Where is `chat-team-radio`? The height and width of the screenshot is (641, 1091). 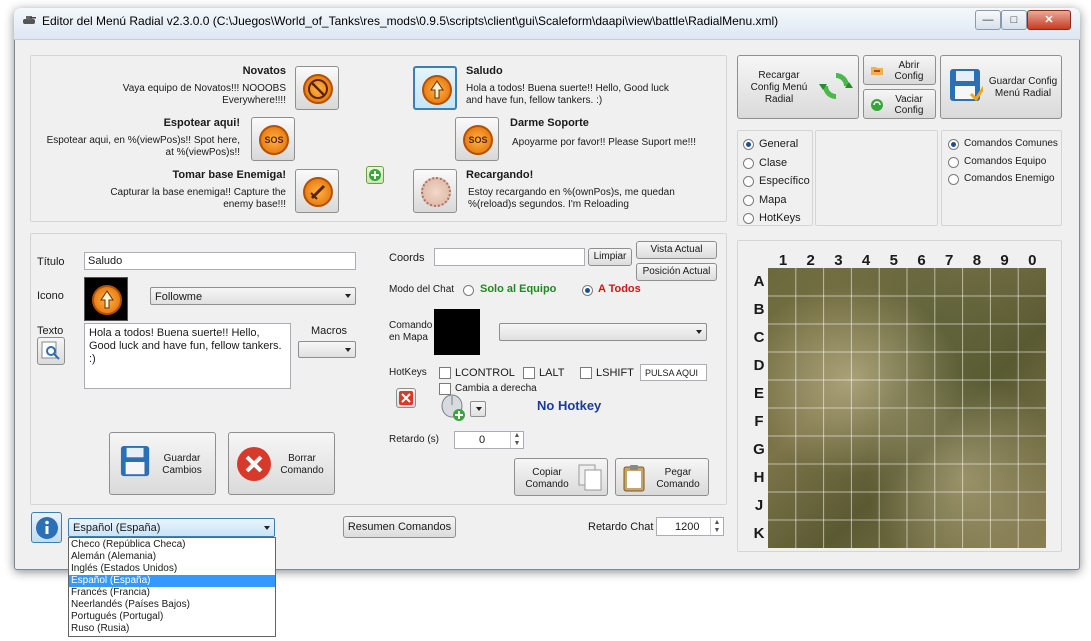 chat-team-radio is located at coordinates (468, 290).